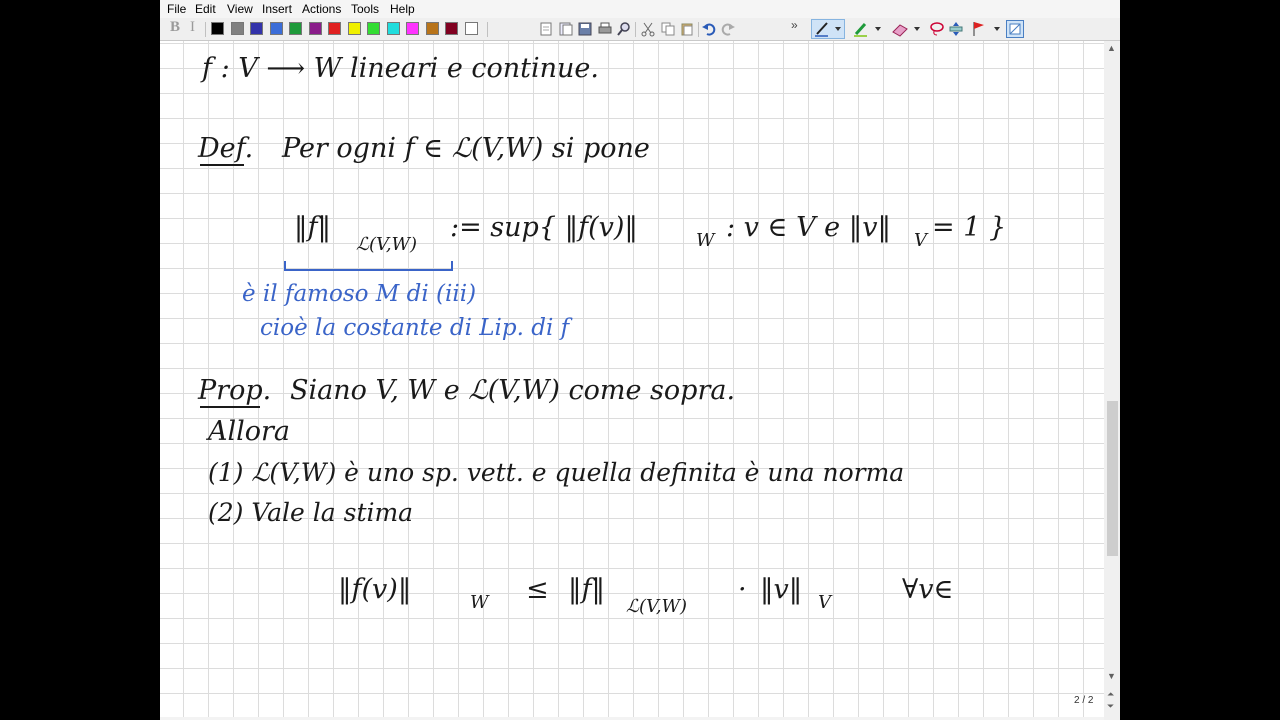  I want to click on inequality-lhs-subscript: W, so click(480, 602).